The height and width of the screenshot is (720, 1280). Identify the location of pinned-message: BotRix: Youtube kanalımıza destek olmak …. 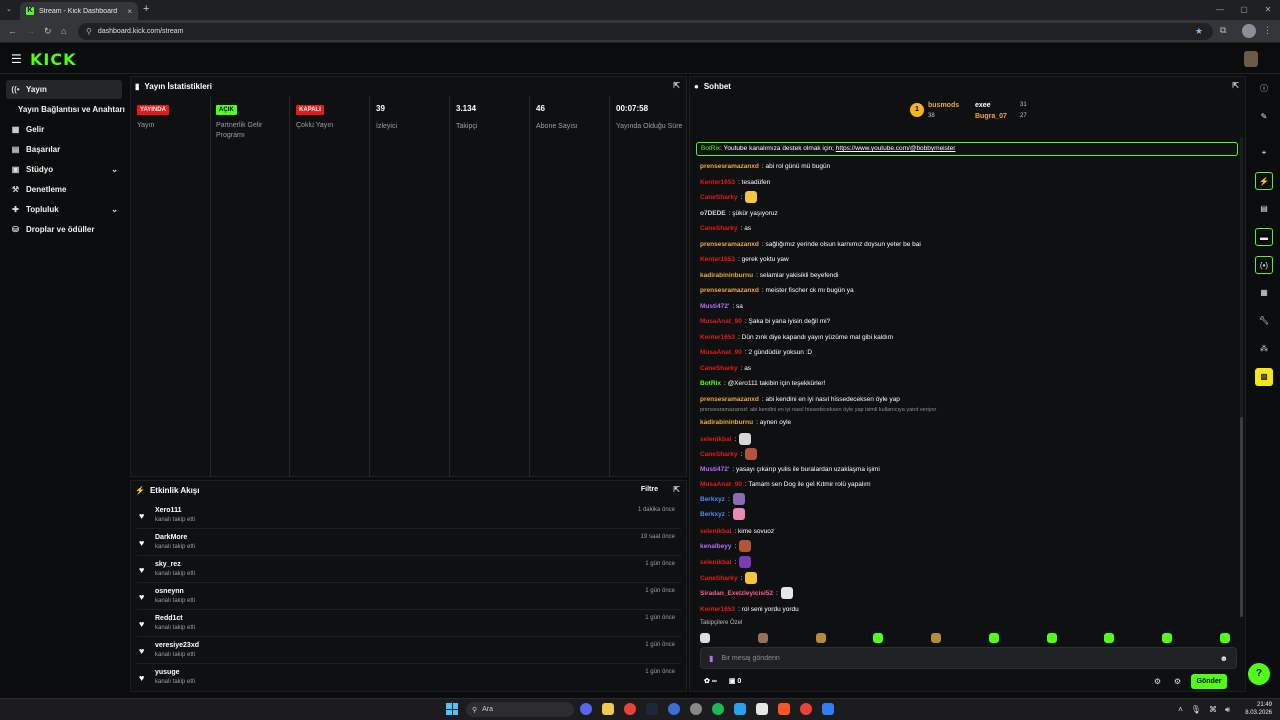
(967, 149).